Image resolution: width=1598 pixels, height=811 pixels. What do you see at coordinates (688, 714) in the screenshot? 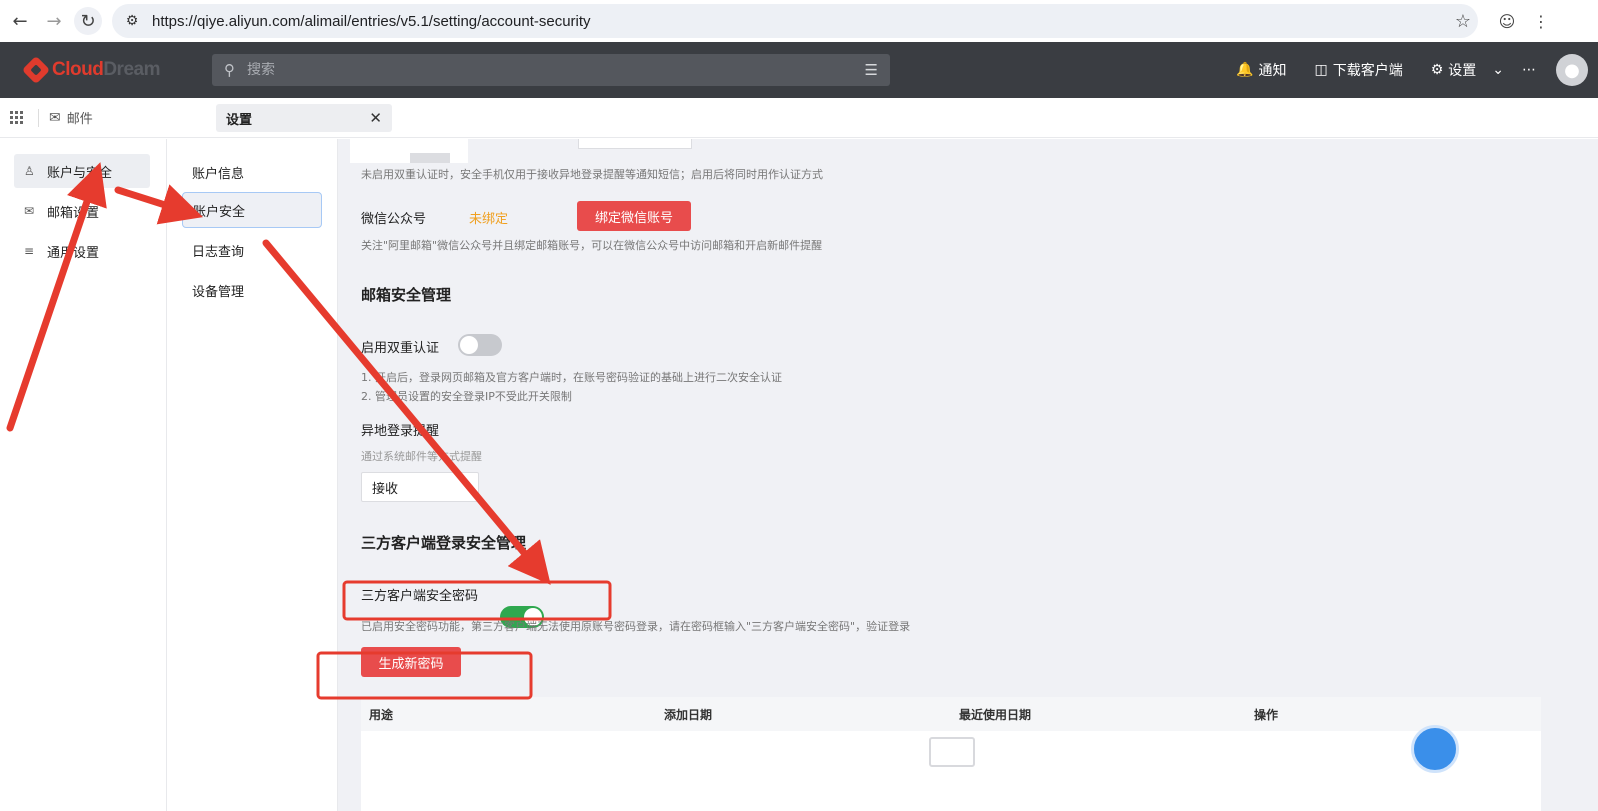
I see `column-header-added-date: 添加日期` at bounding box center [688, 714].